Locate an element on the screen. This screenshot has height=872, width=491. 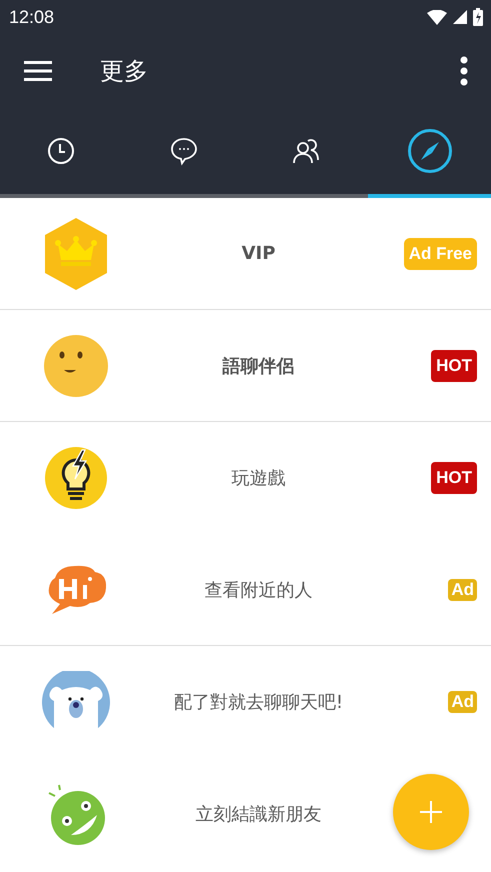
more-options-icon is located at coordinates (464, 71).